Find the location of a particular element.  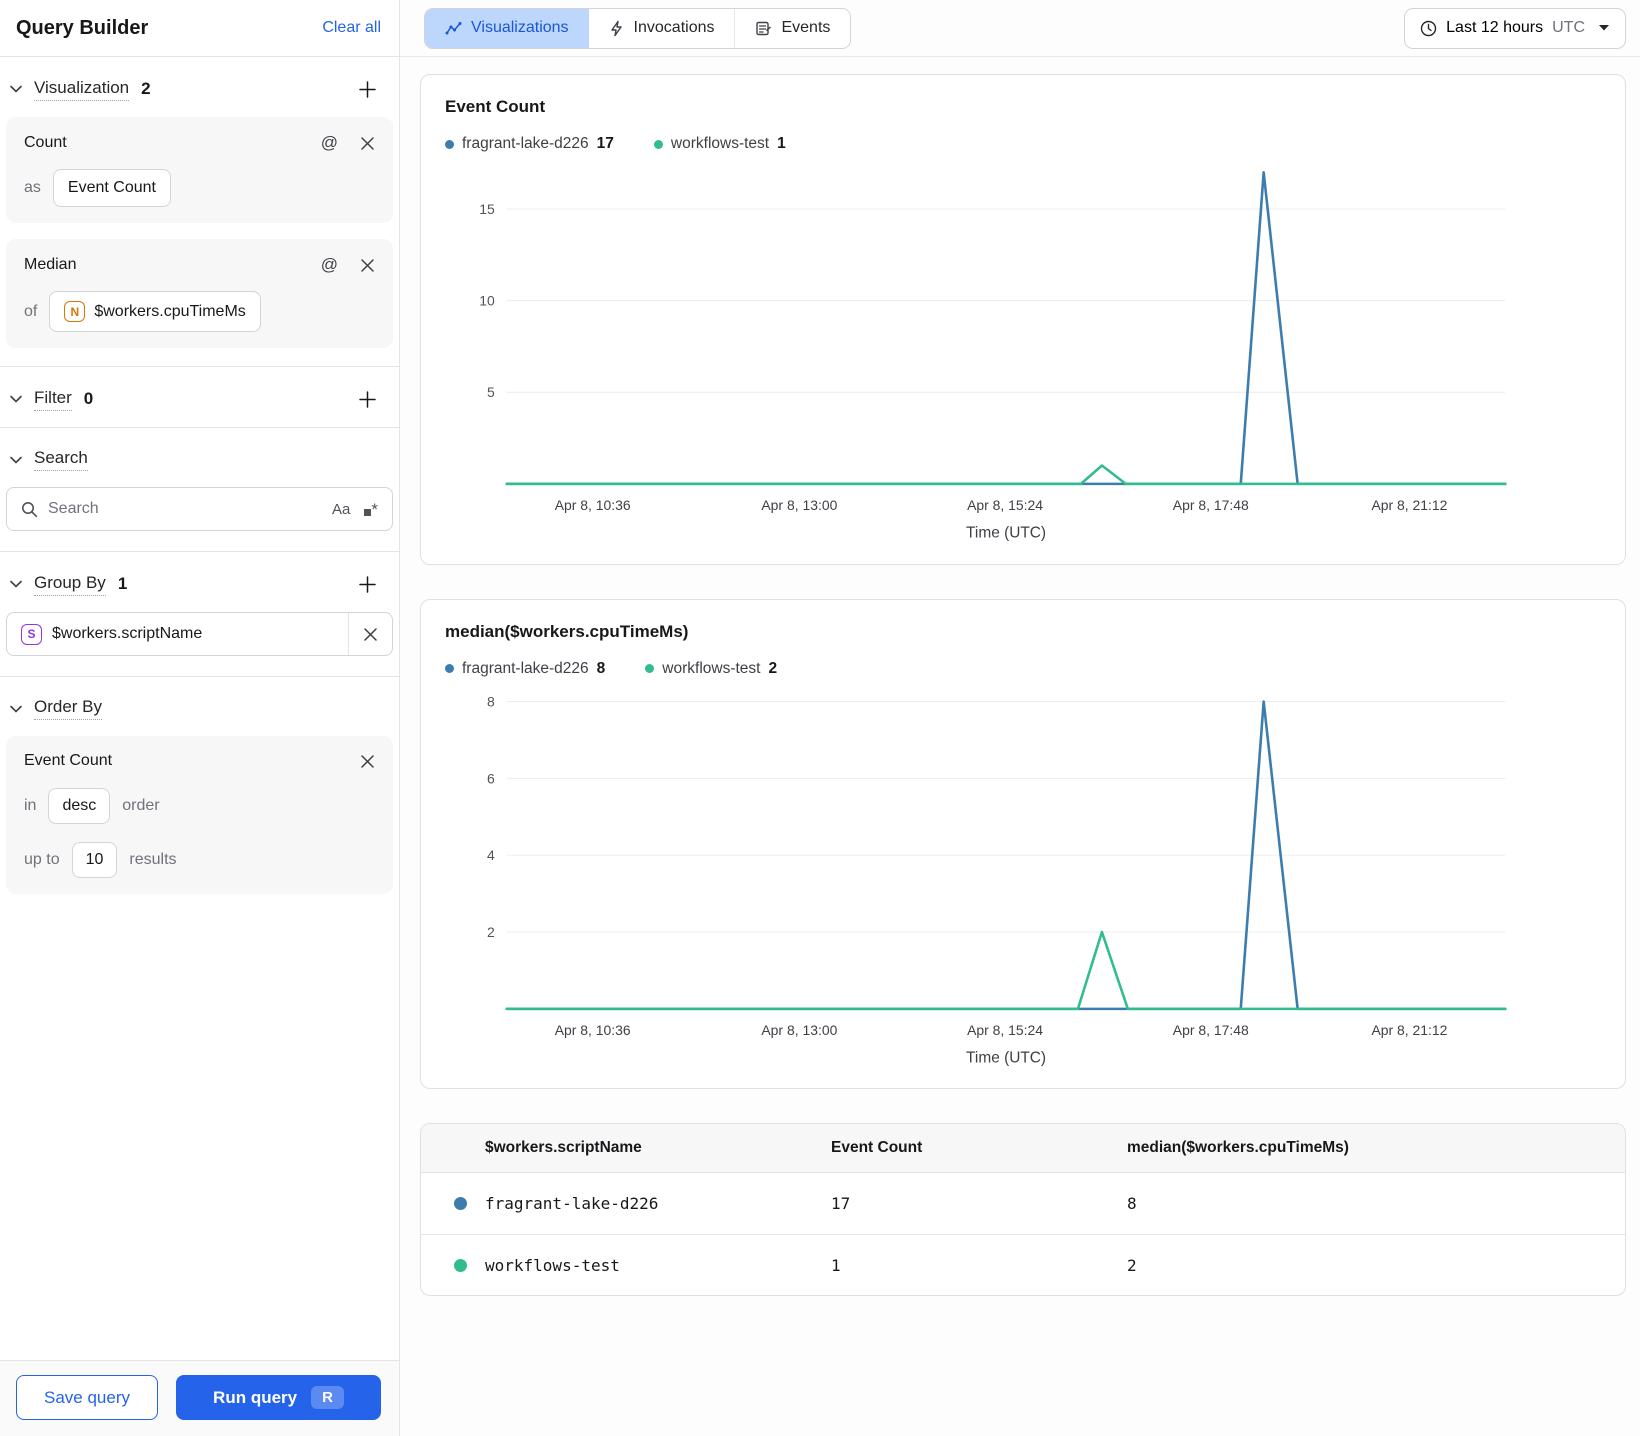

tab-invocations: Invocations is located at coordinates (661, 28).